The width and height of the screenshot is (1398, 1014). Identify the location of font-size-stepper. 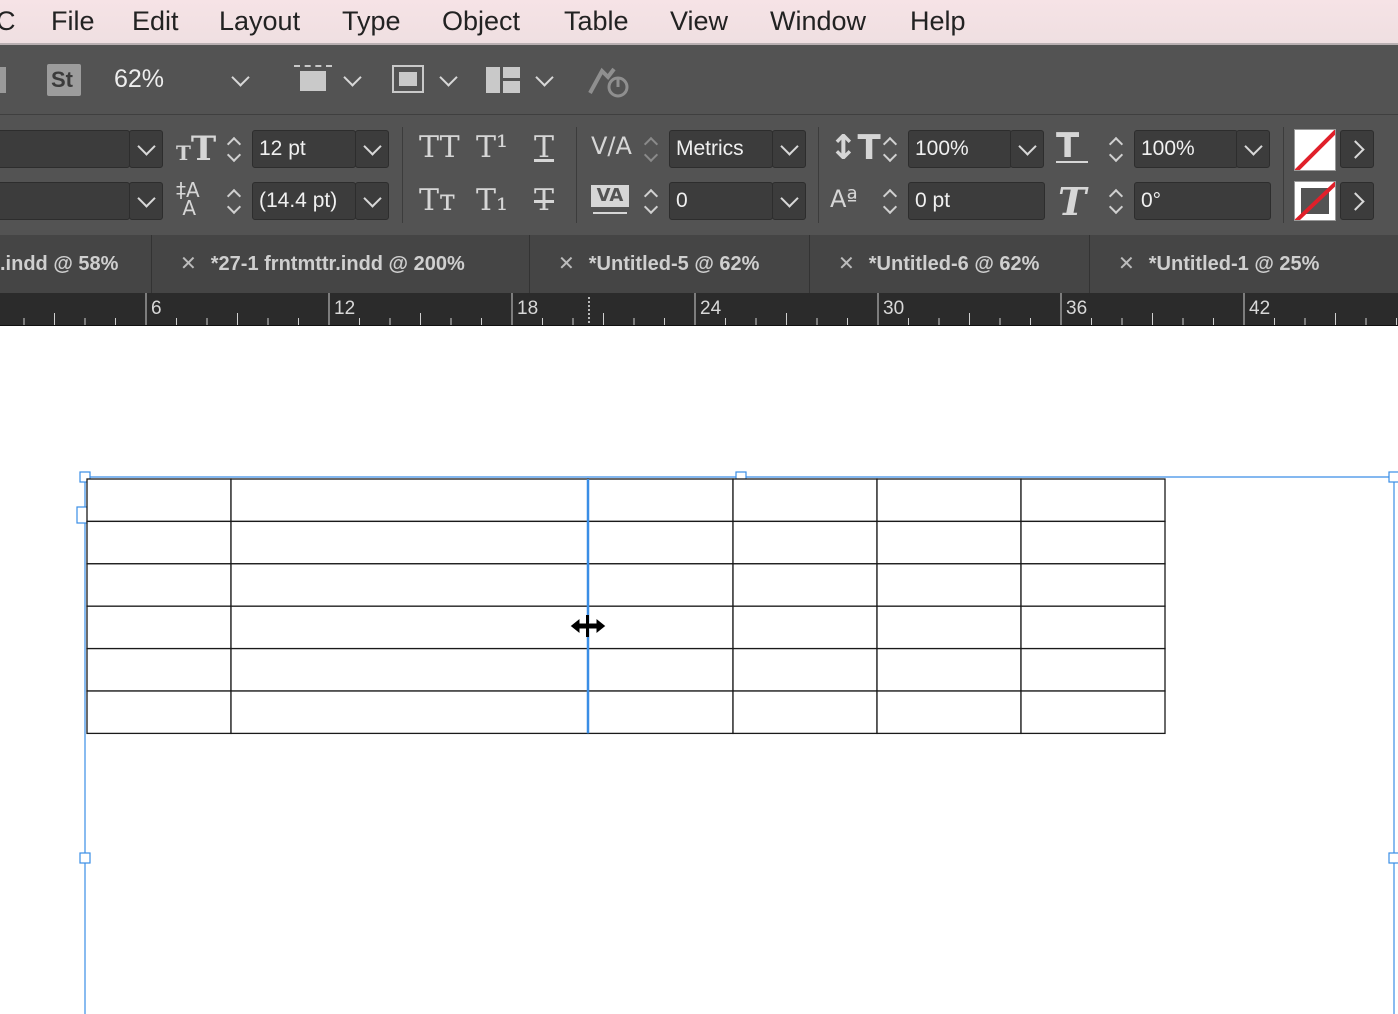
(234, 149).